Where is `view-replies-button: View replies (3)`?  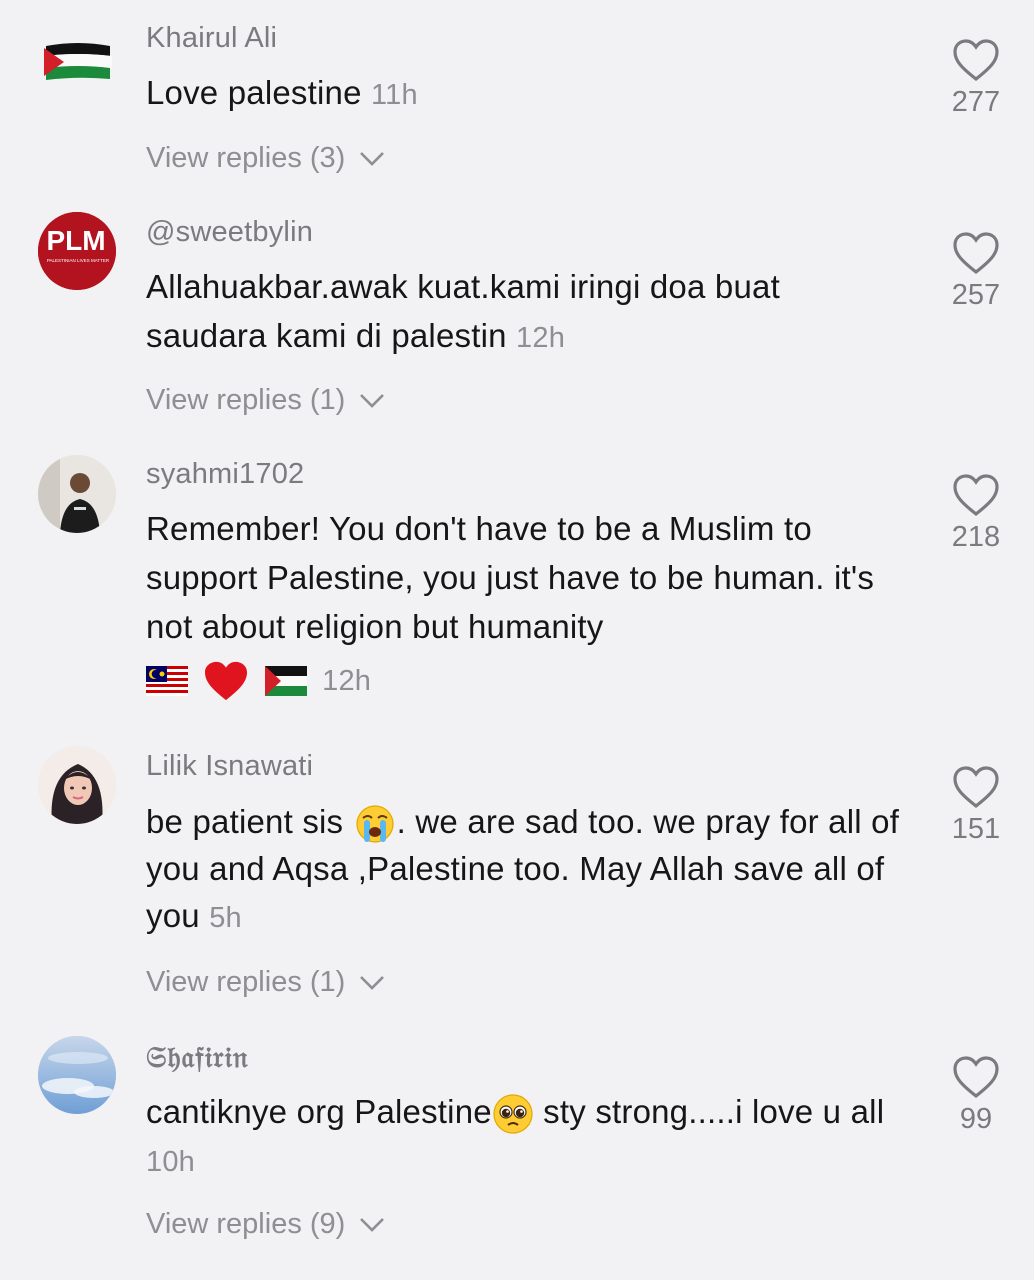
view-replies-button: View replies (3) is located at coordinates (265, 158).